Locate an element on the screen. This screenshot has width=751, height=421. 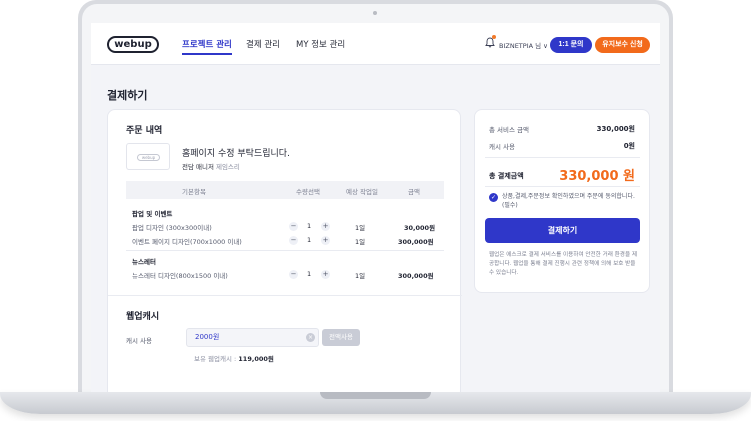
divider is located at coordinates (285, 250).